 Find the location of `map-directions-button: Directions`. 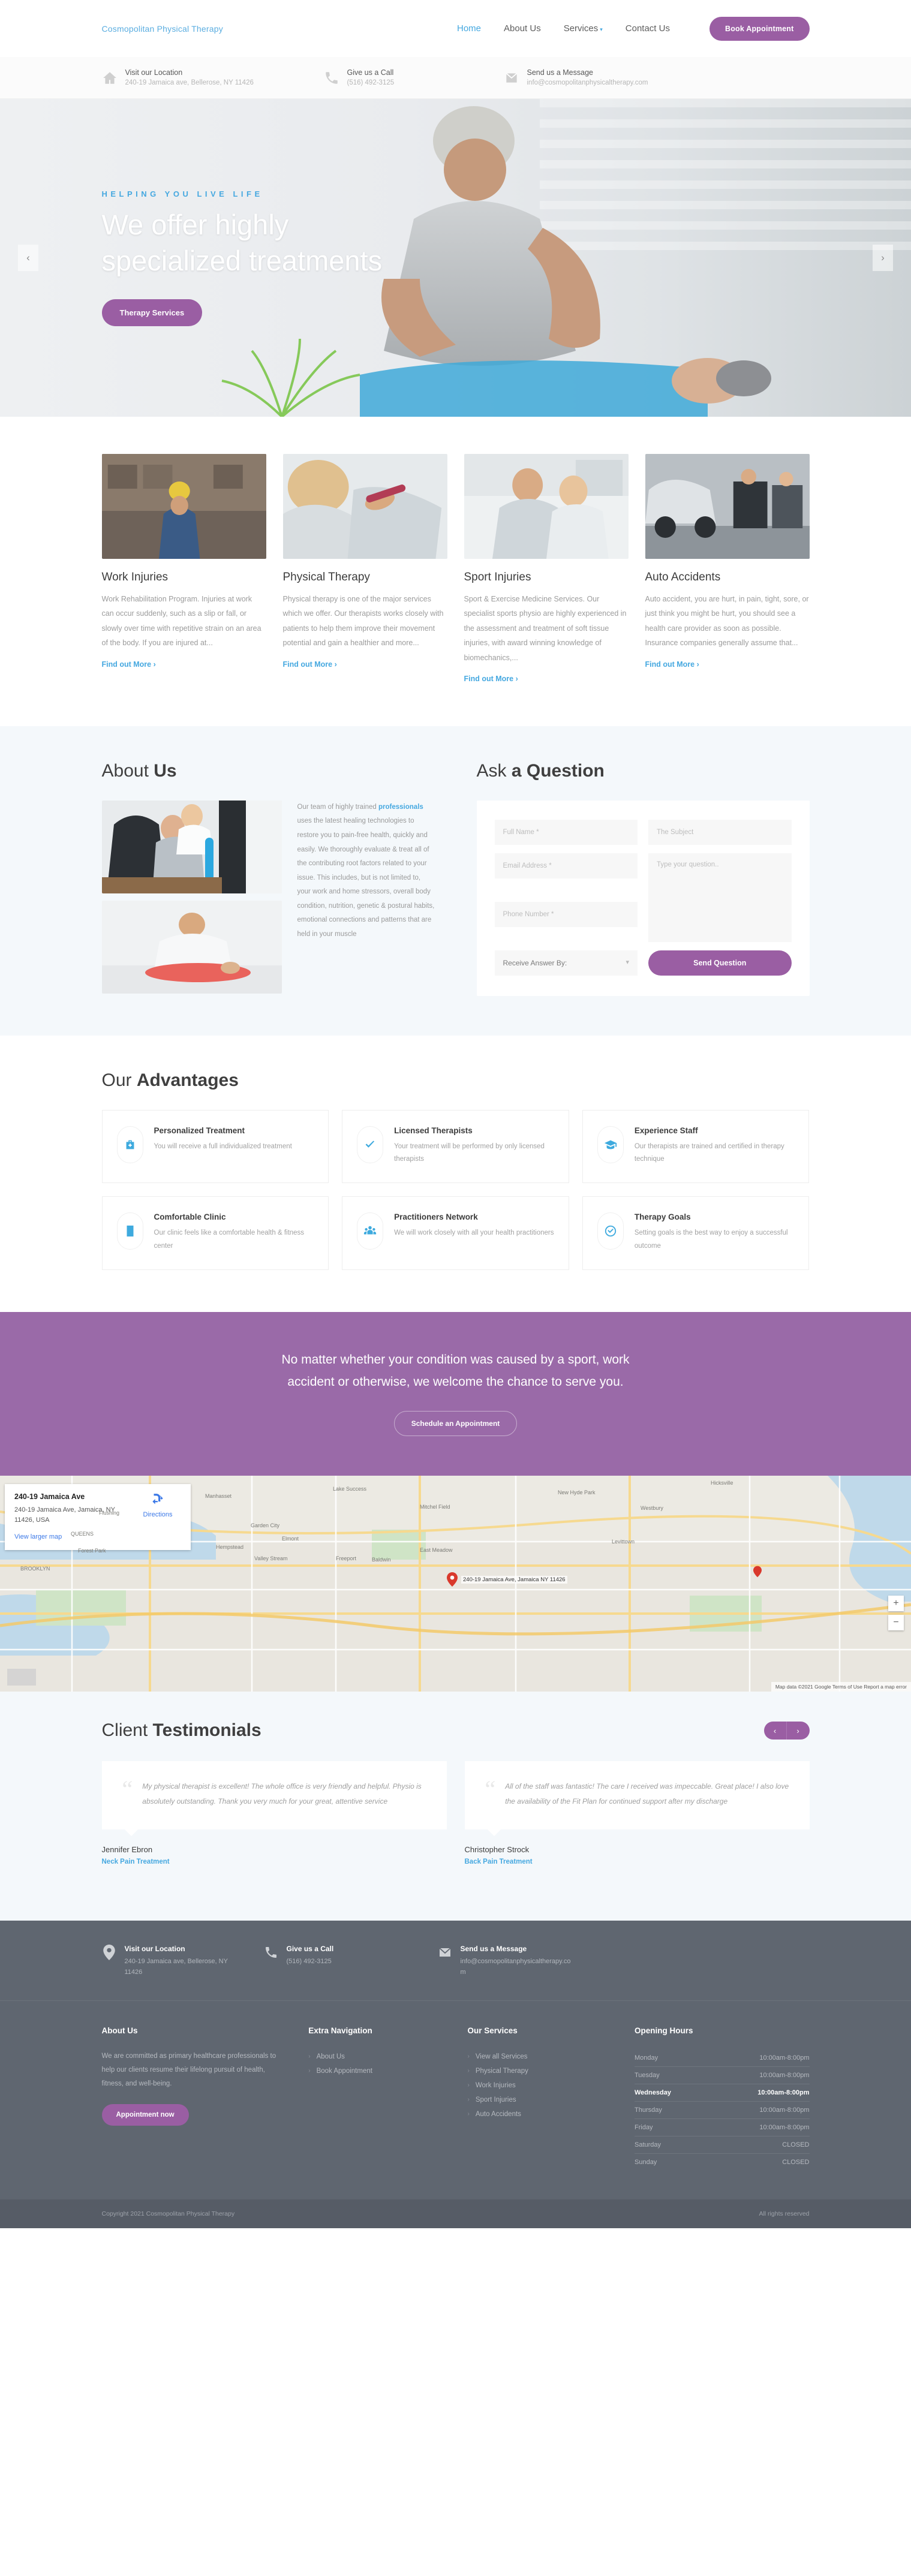

map-directions-button: Directions is located at coordinates (157, 1516).